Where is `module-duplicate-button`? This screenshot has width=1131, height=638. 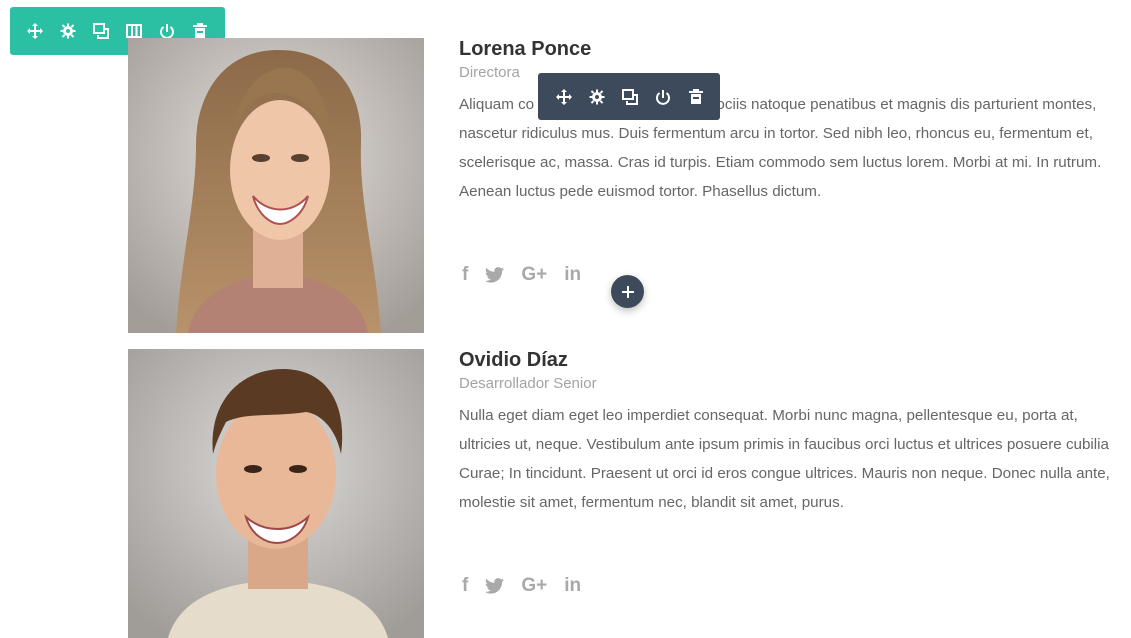
module-duplicate-button is located at coordinates (629, 96).